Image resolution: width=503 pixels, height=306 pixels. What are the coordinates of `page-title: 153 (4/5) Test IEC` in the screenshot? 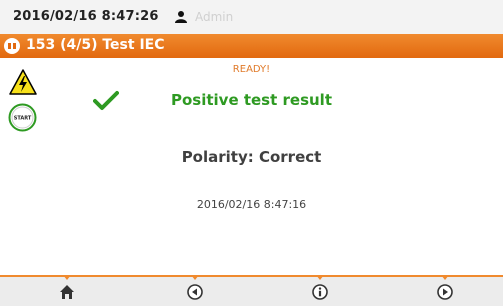 It's located at (95, 45).